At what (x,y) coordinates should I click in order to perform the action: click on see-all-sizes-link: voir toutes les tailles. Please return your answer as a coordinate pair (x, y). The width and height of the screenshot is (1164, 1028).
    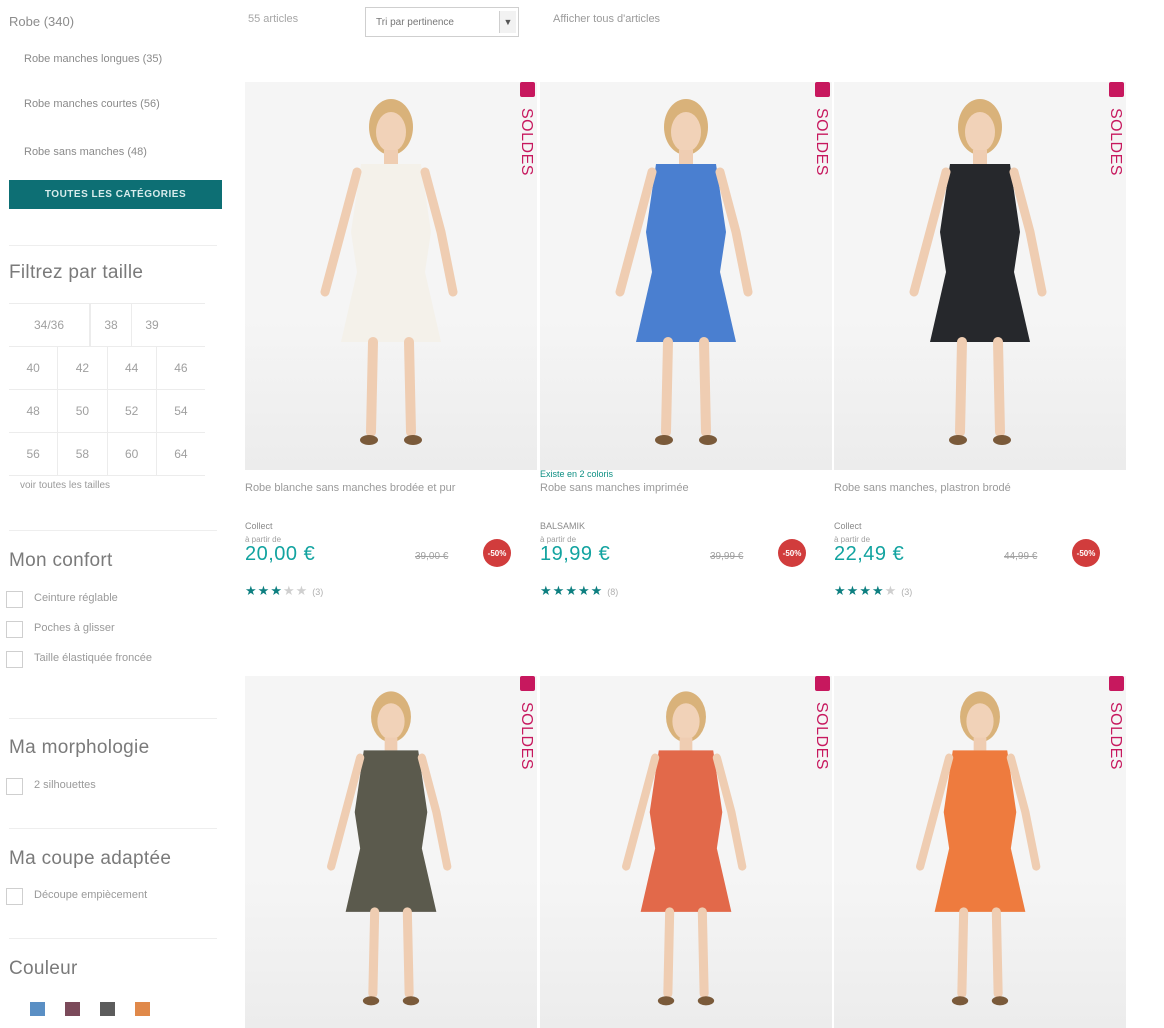
    Looking at the image, I should click on (65, 485).